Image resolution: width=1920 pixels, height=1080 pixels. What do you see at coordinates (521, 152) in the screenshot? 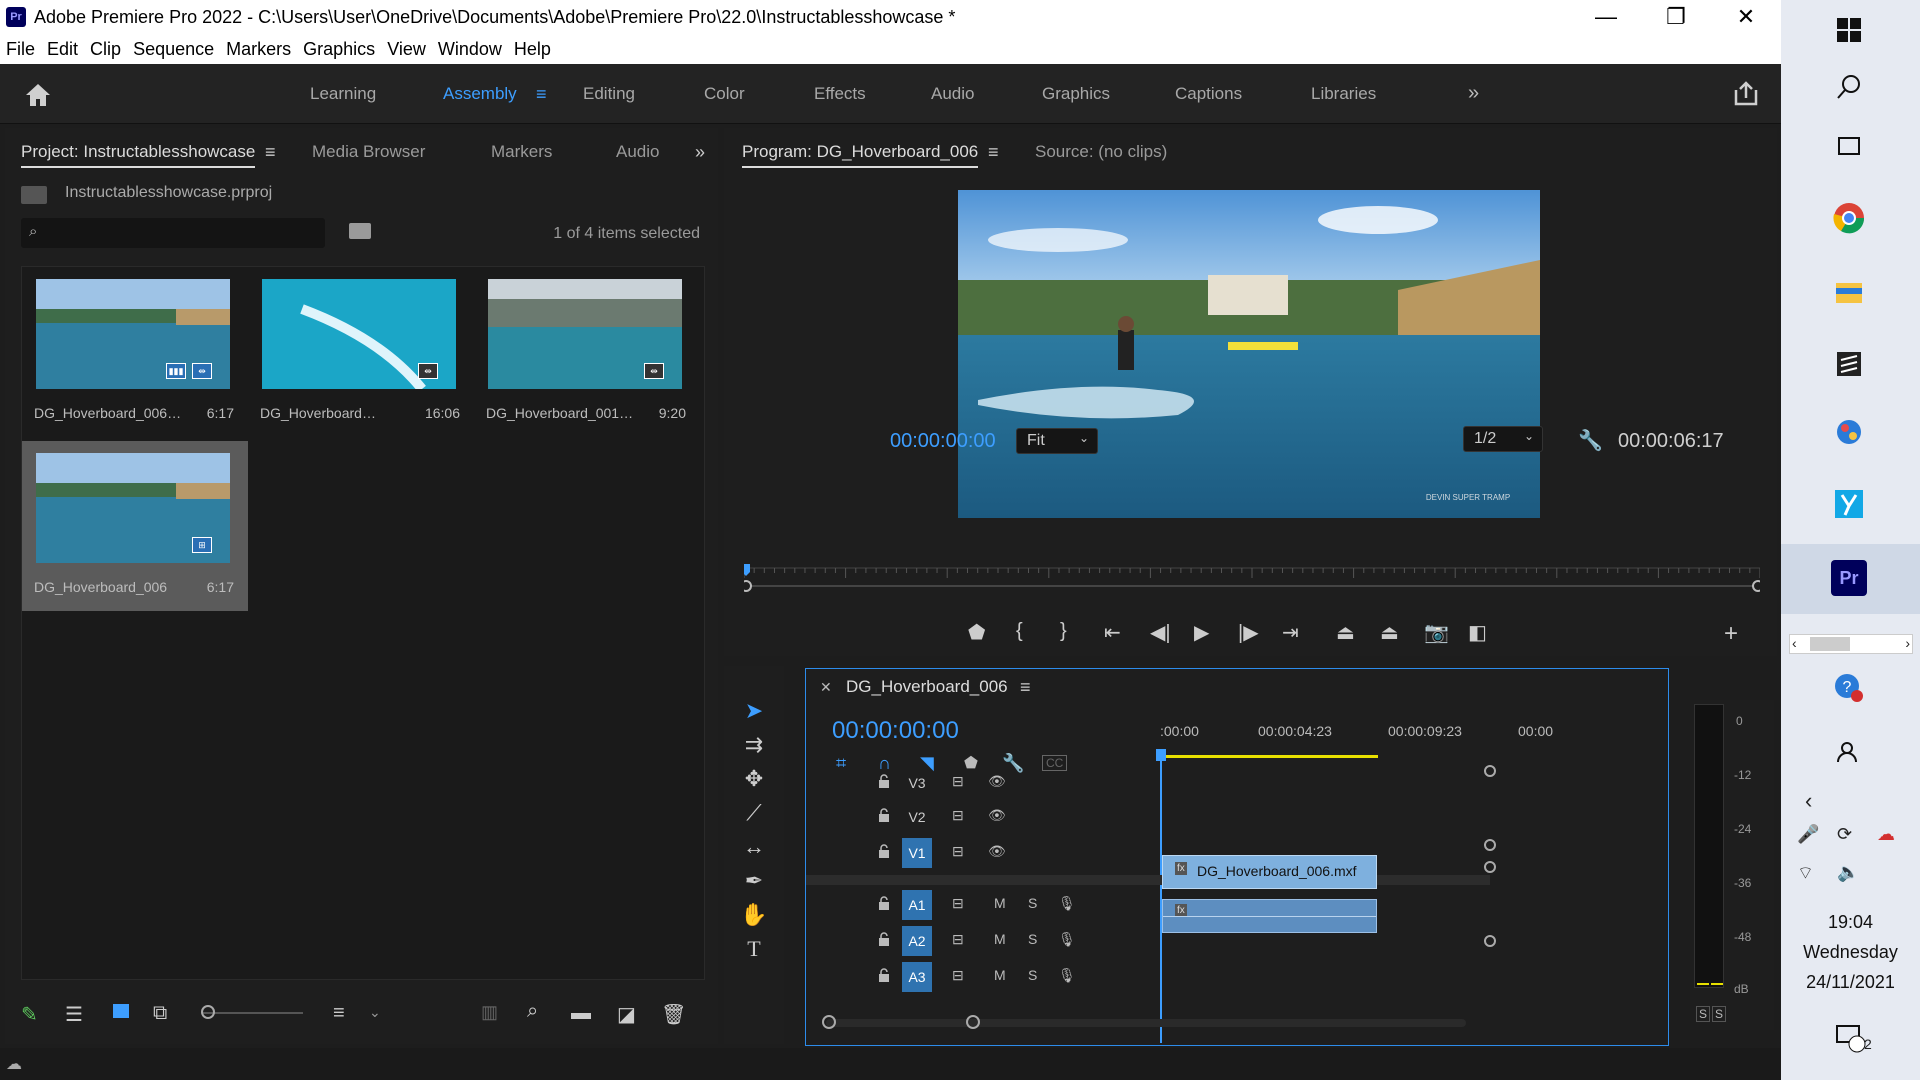
I see `tab-markers: Markers` at bounding box center [521, 152].